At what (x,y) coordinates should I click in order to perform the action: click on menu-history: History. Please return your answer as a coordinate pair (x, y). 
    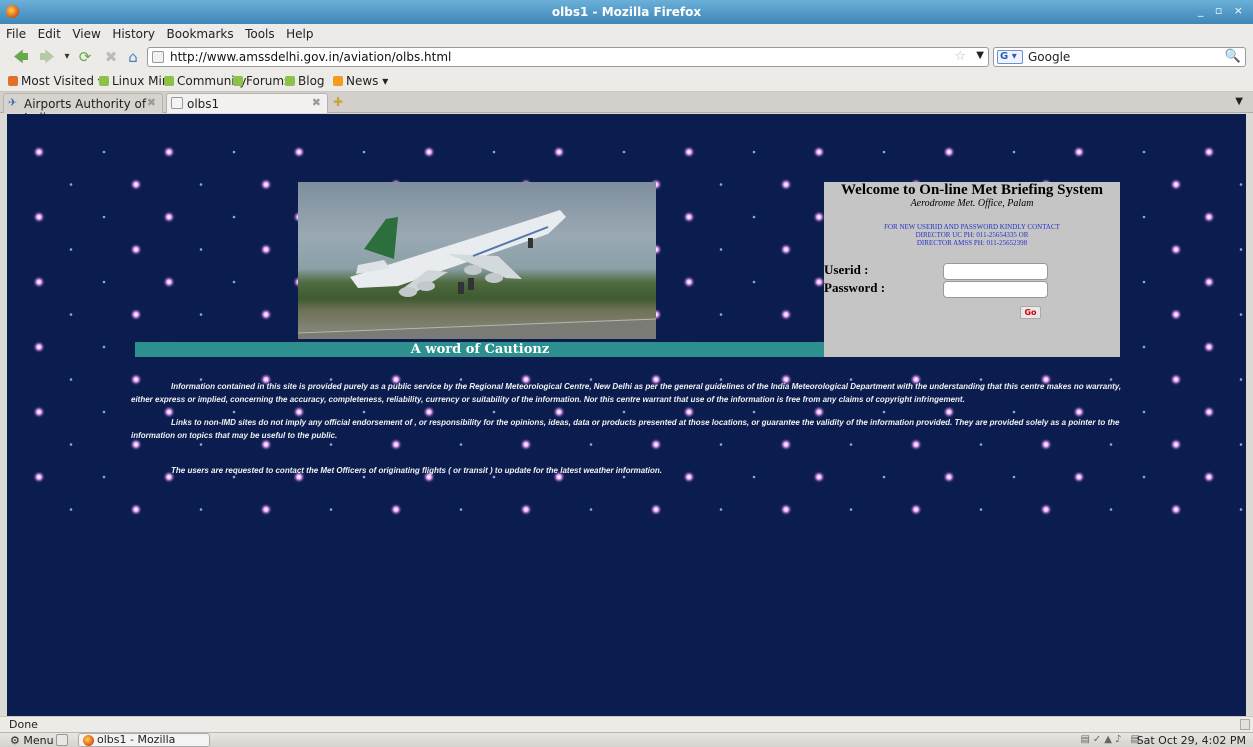
    Looking at the image, I should click on (133, 32).